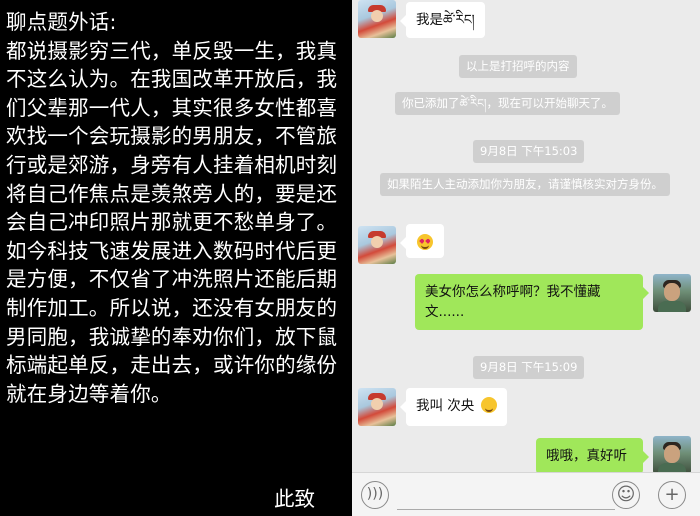 The image size is (700, 516). Describe the element at coordinates (506, 495) in the screenshot. I see `message-input` at that location.